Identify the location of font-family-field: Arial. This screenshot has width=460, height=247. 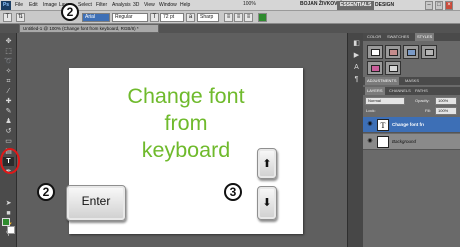
(96, 17).